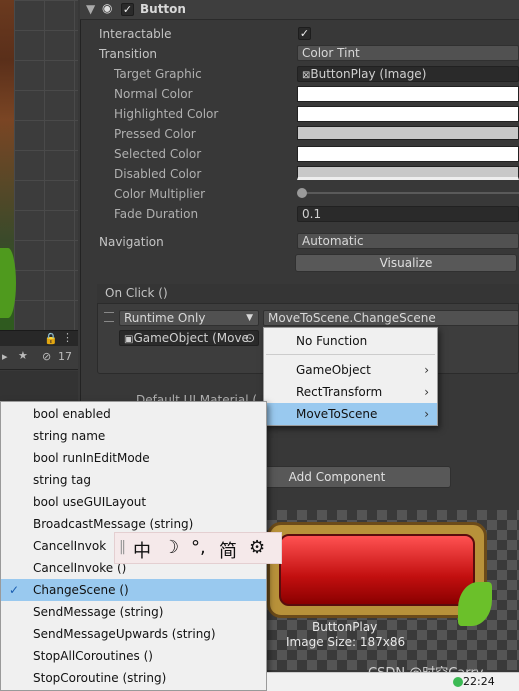  What do you see at coordinates (135, 34) in the screenshot?
I see `interactable-label: Interactable` at bounding box center [135, 34].